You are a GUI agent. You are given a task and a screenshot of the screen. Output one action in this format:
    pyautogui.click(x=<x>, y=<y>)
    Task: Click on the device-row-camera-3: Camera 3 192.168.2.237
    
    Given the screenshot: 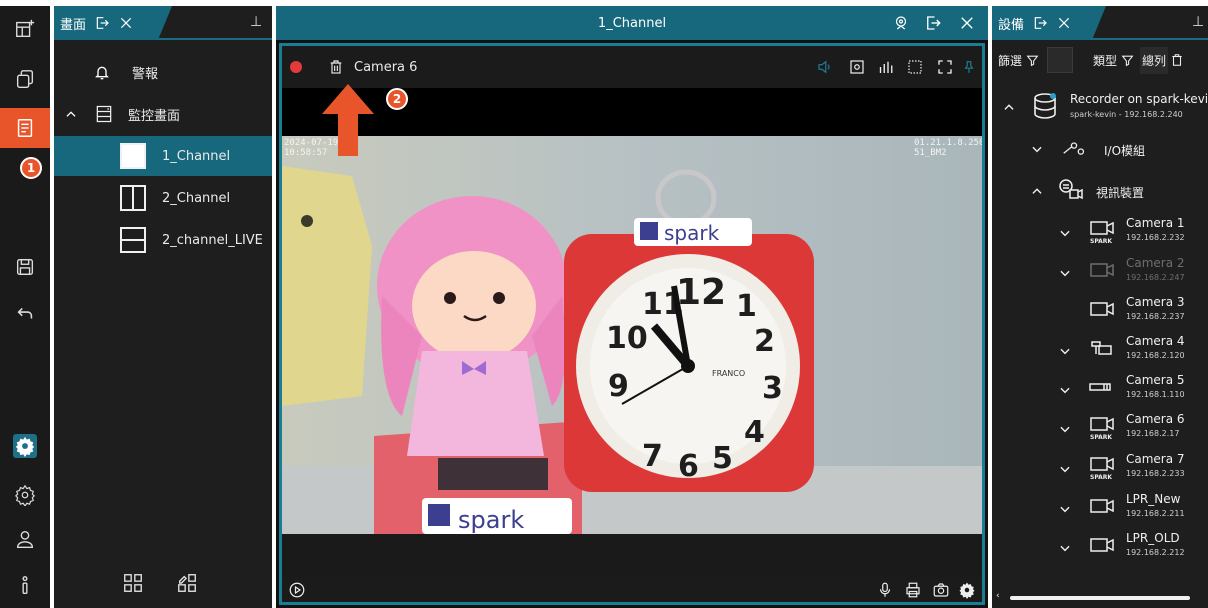 What is the action you would take?
    pyautogui.click(x=1100, y=310)
    